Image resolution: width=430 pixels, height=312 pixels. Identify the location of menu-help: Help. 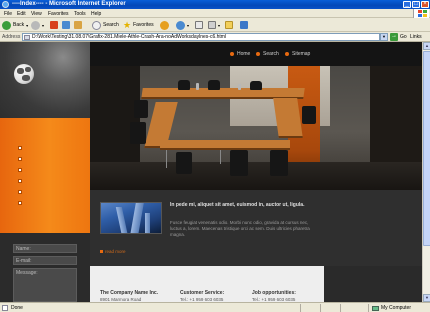
(96, 14).